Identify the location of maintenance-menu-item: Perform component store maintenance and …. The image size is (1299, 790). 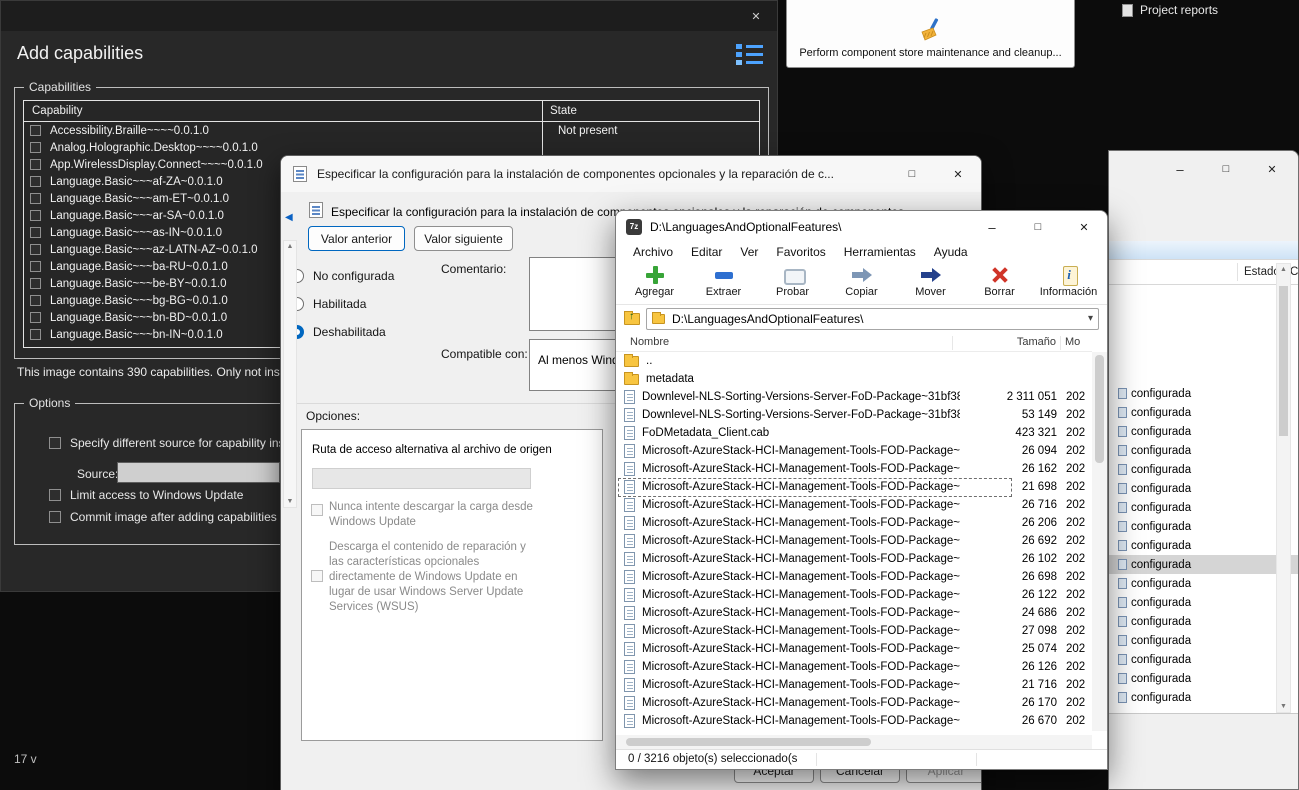
(930, 34).